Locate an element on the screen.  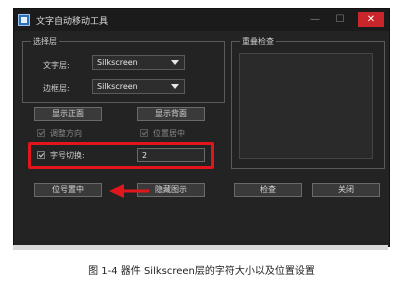
window-bottom-strip is located at coordinates (200, 247).